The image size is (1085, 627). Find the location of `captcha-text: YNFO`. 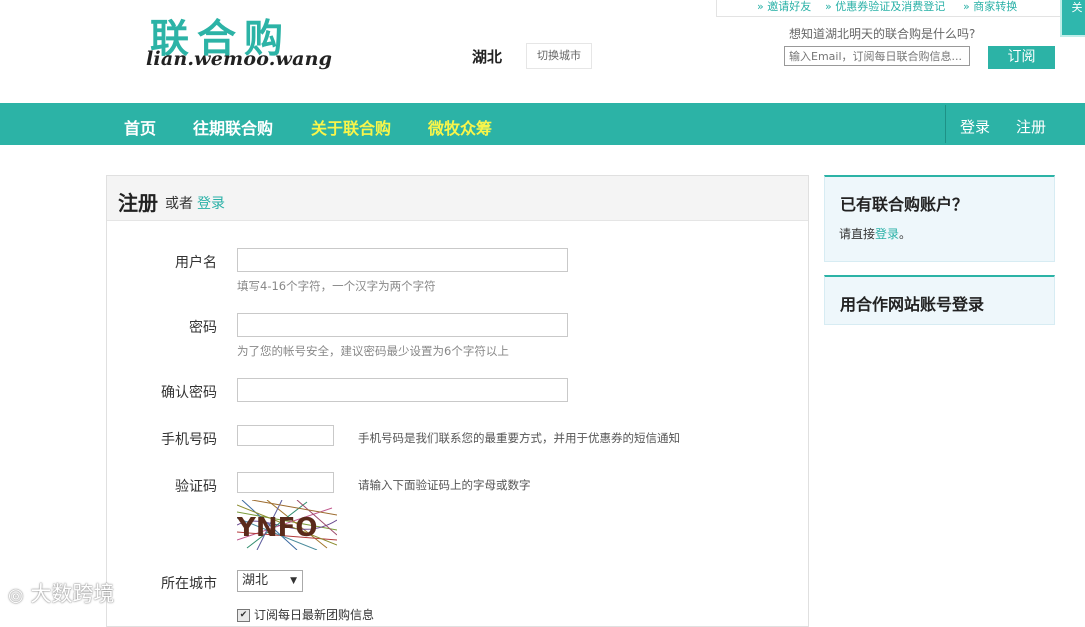

captcha-text: YNFO is located at coordinates (277, 528).